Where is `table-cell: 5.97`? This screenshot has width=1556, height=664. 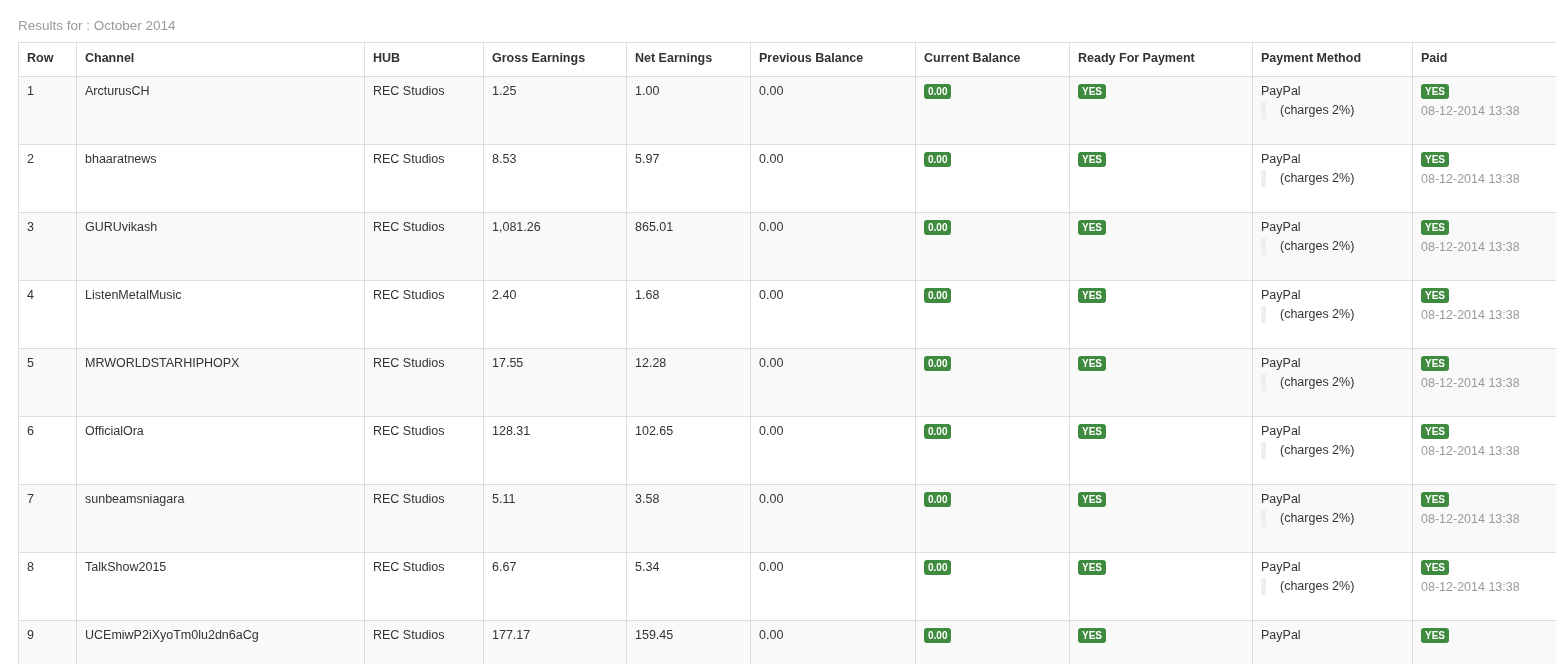 table-cell: 5.97 is located at coordinates (688, 178).